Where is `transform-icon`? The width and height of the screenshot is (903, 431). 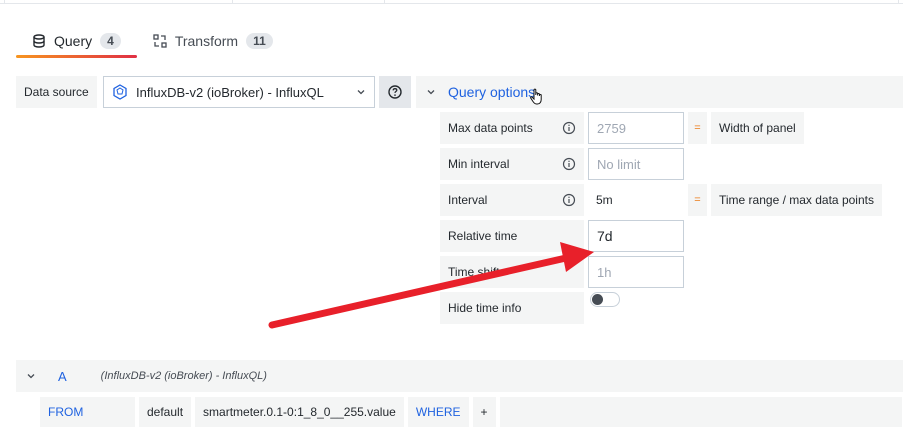
transform-icon is located at coordinates (160, 41).